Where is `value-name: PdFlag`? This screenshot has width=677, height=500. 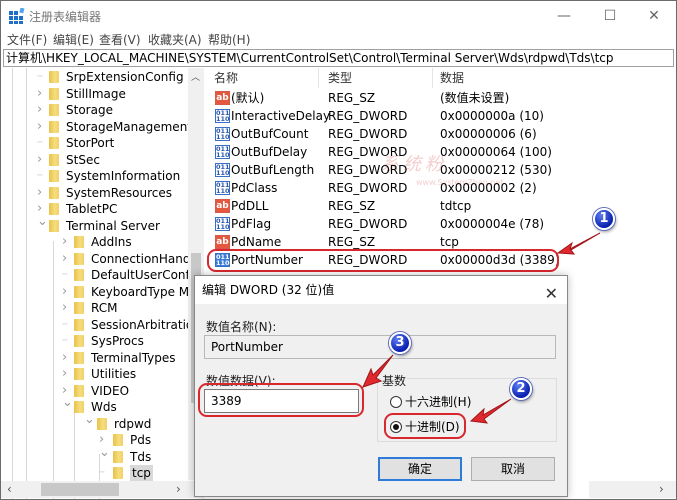
value-name: PdFlag is located at coordinates (251, 224).